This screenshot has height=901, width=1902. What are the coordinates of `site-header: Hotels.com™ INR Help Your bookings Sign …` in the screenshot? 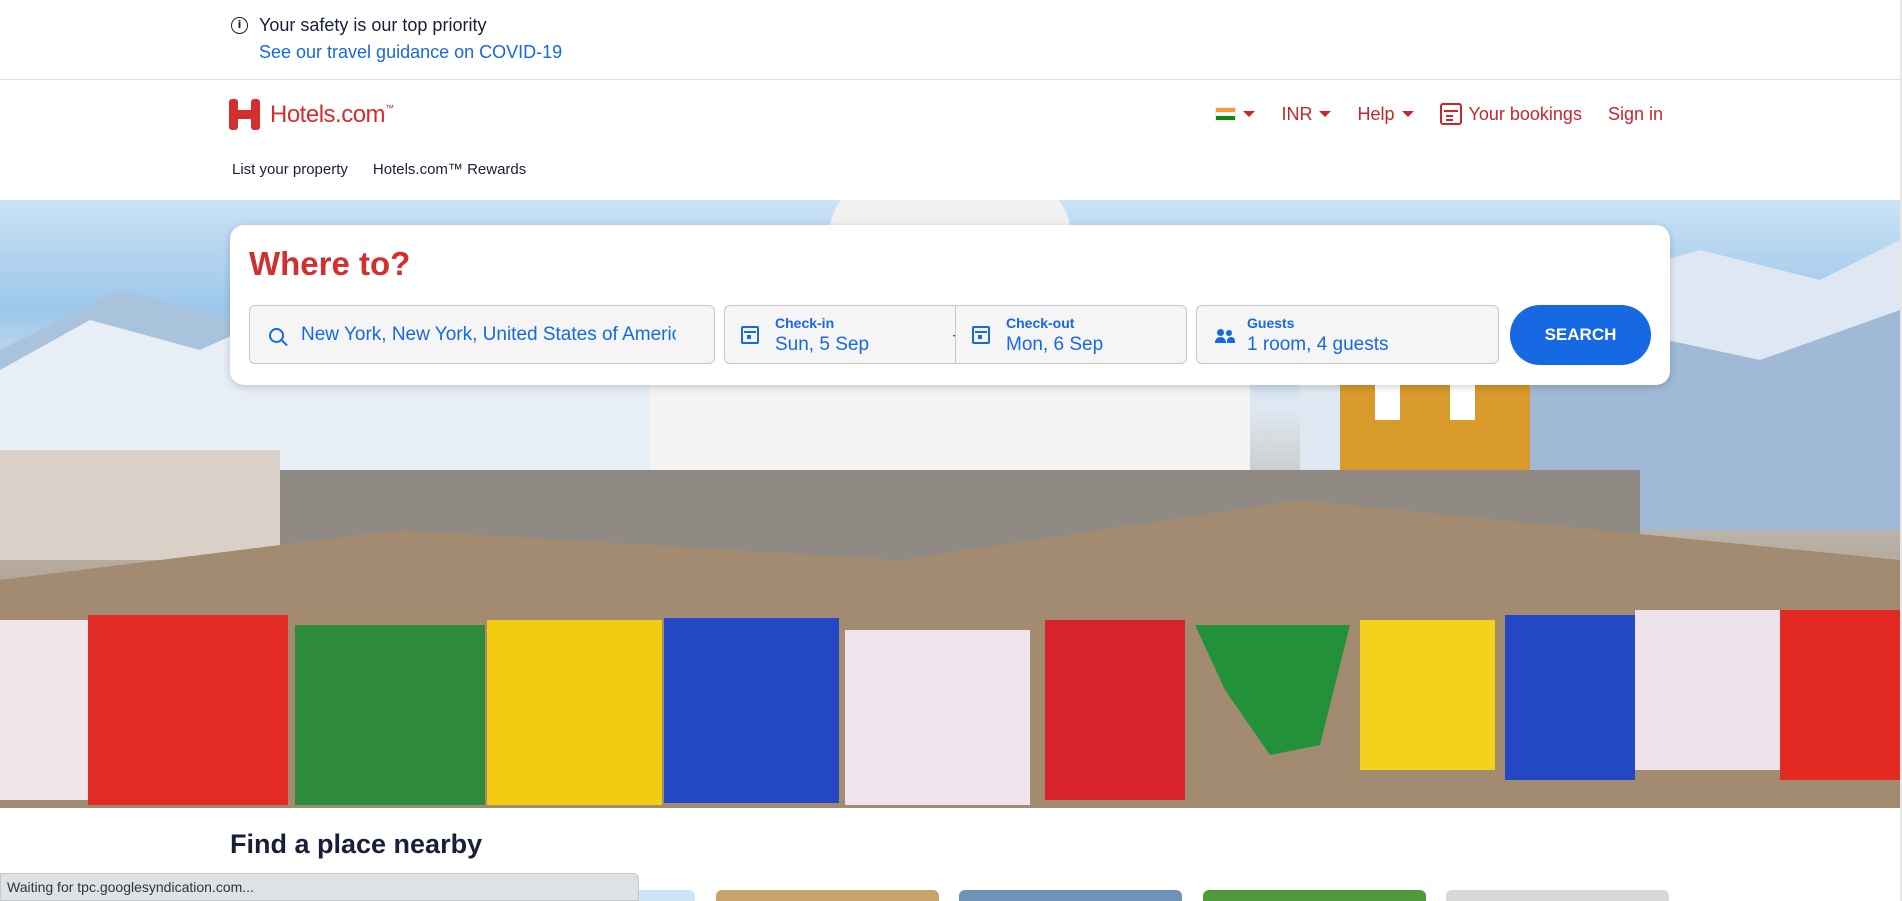 It's located at (950, 140).